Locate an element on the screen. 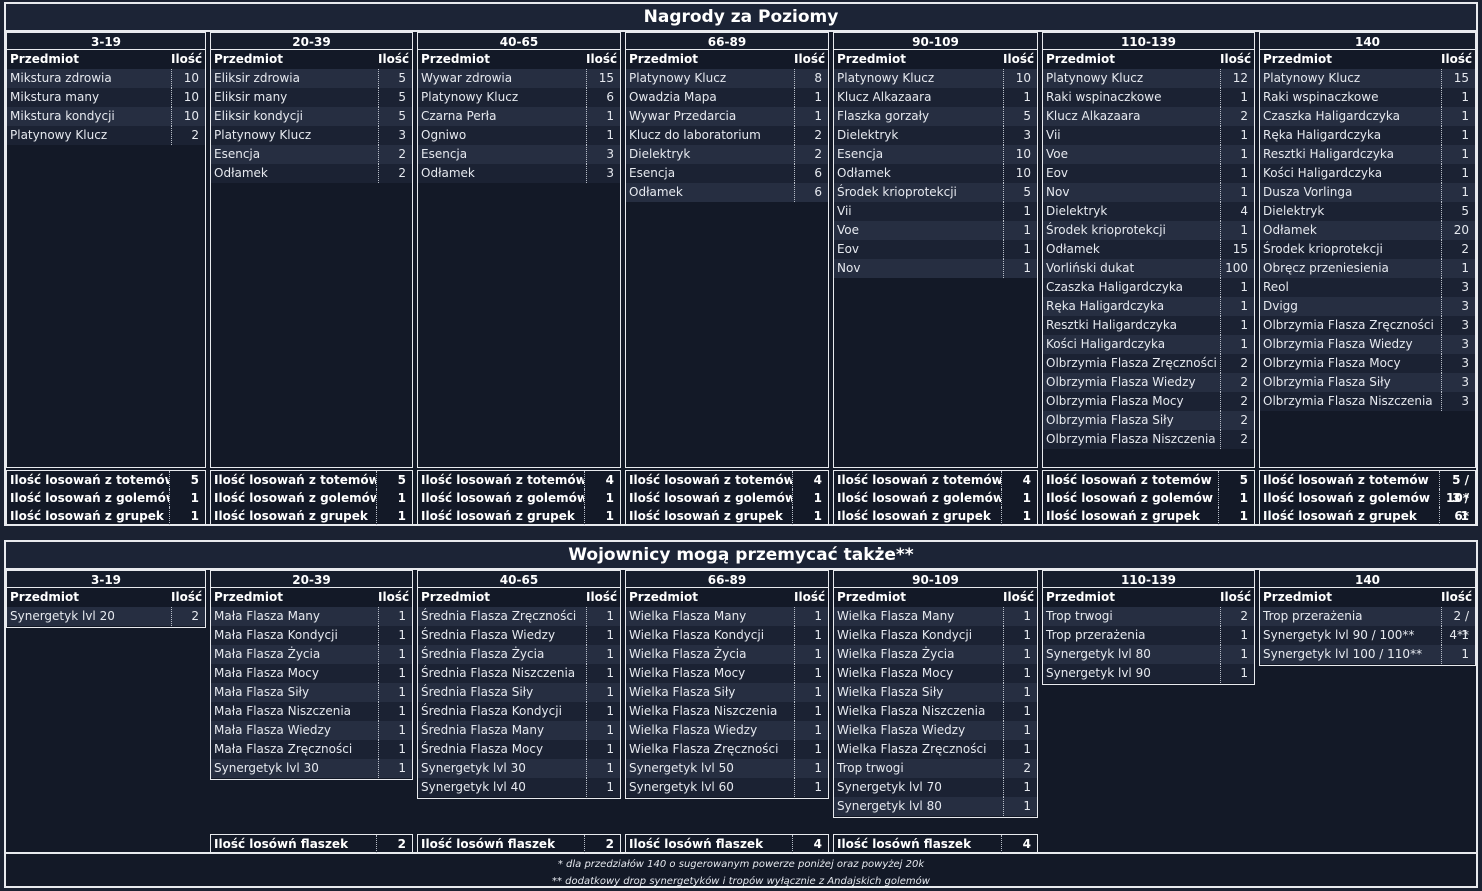  table-row: Olbrzymia Flasza Siły 3 is located at coordinates (1367, 382).